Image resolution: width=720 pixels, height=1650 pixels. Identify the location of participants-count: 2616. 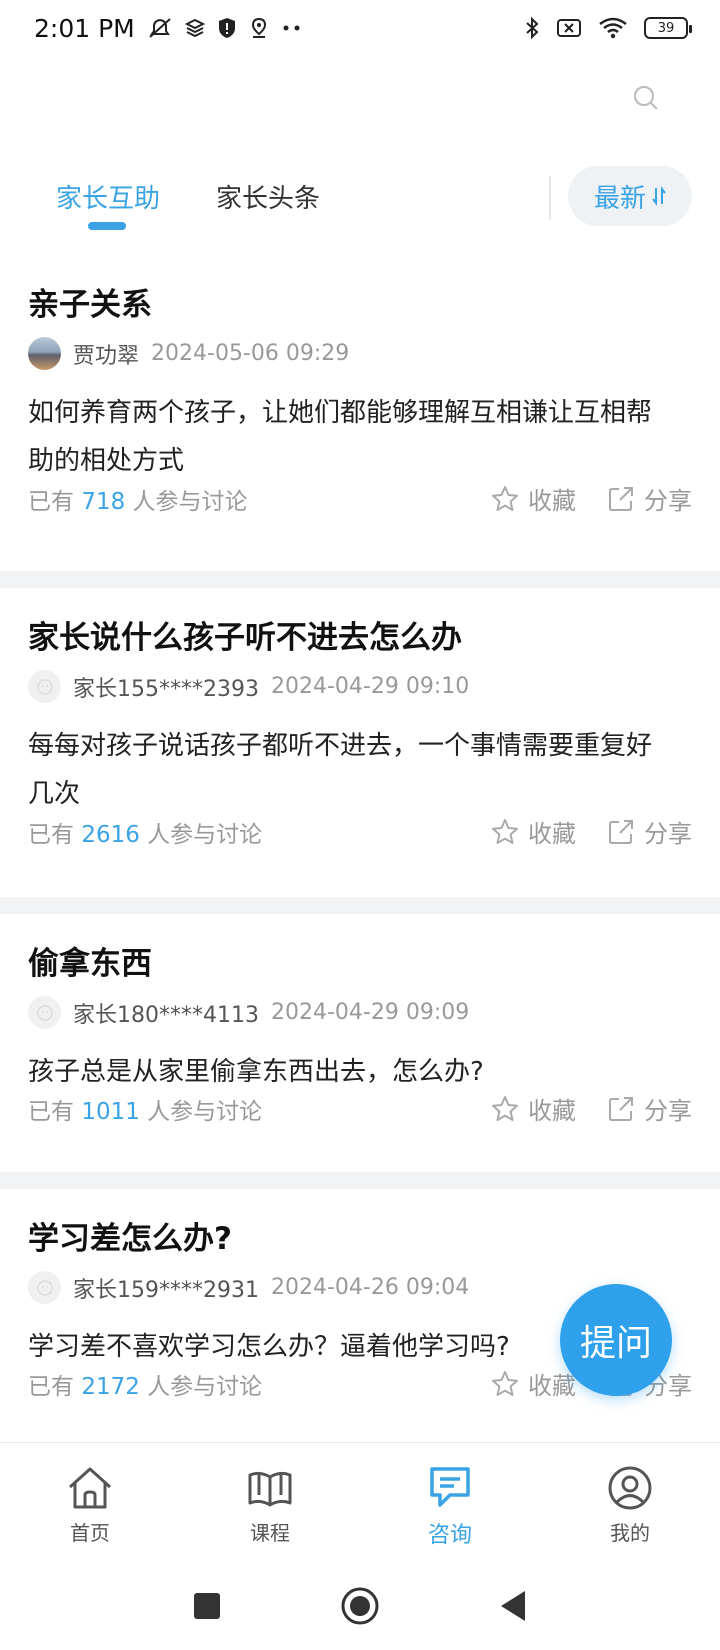
(110, 834).